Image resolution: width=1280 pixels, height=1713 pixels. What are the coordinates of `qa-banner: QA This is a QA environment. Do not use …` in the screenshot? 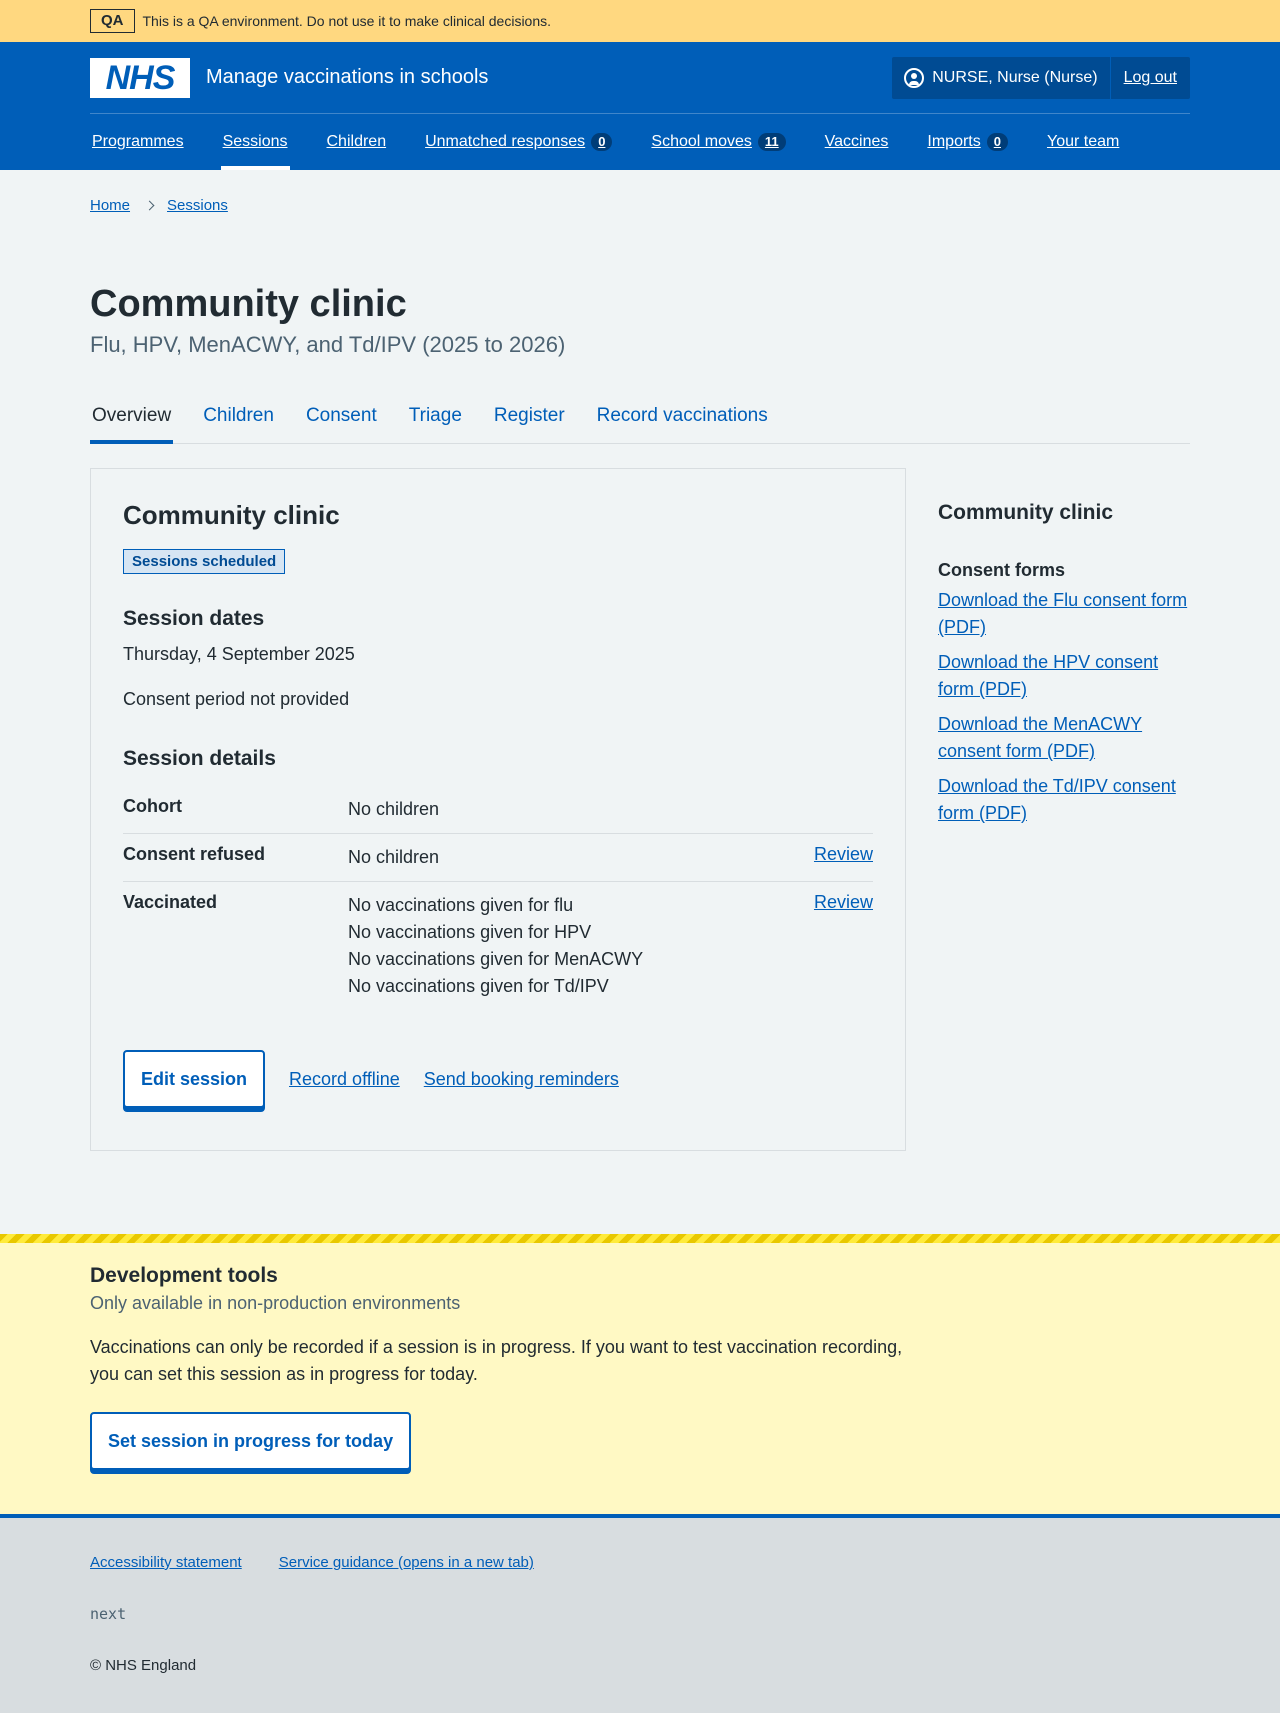 It's located at (640, 21).